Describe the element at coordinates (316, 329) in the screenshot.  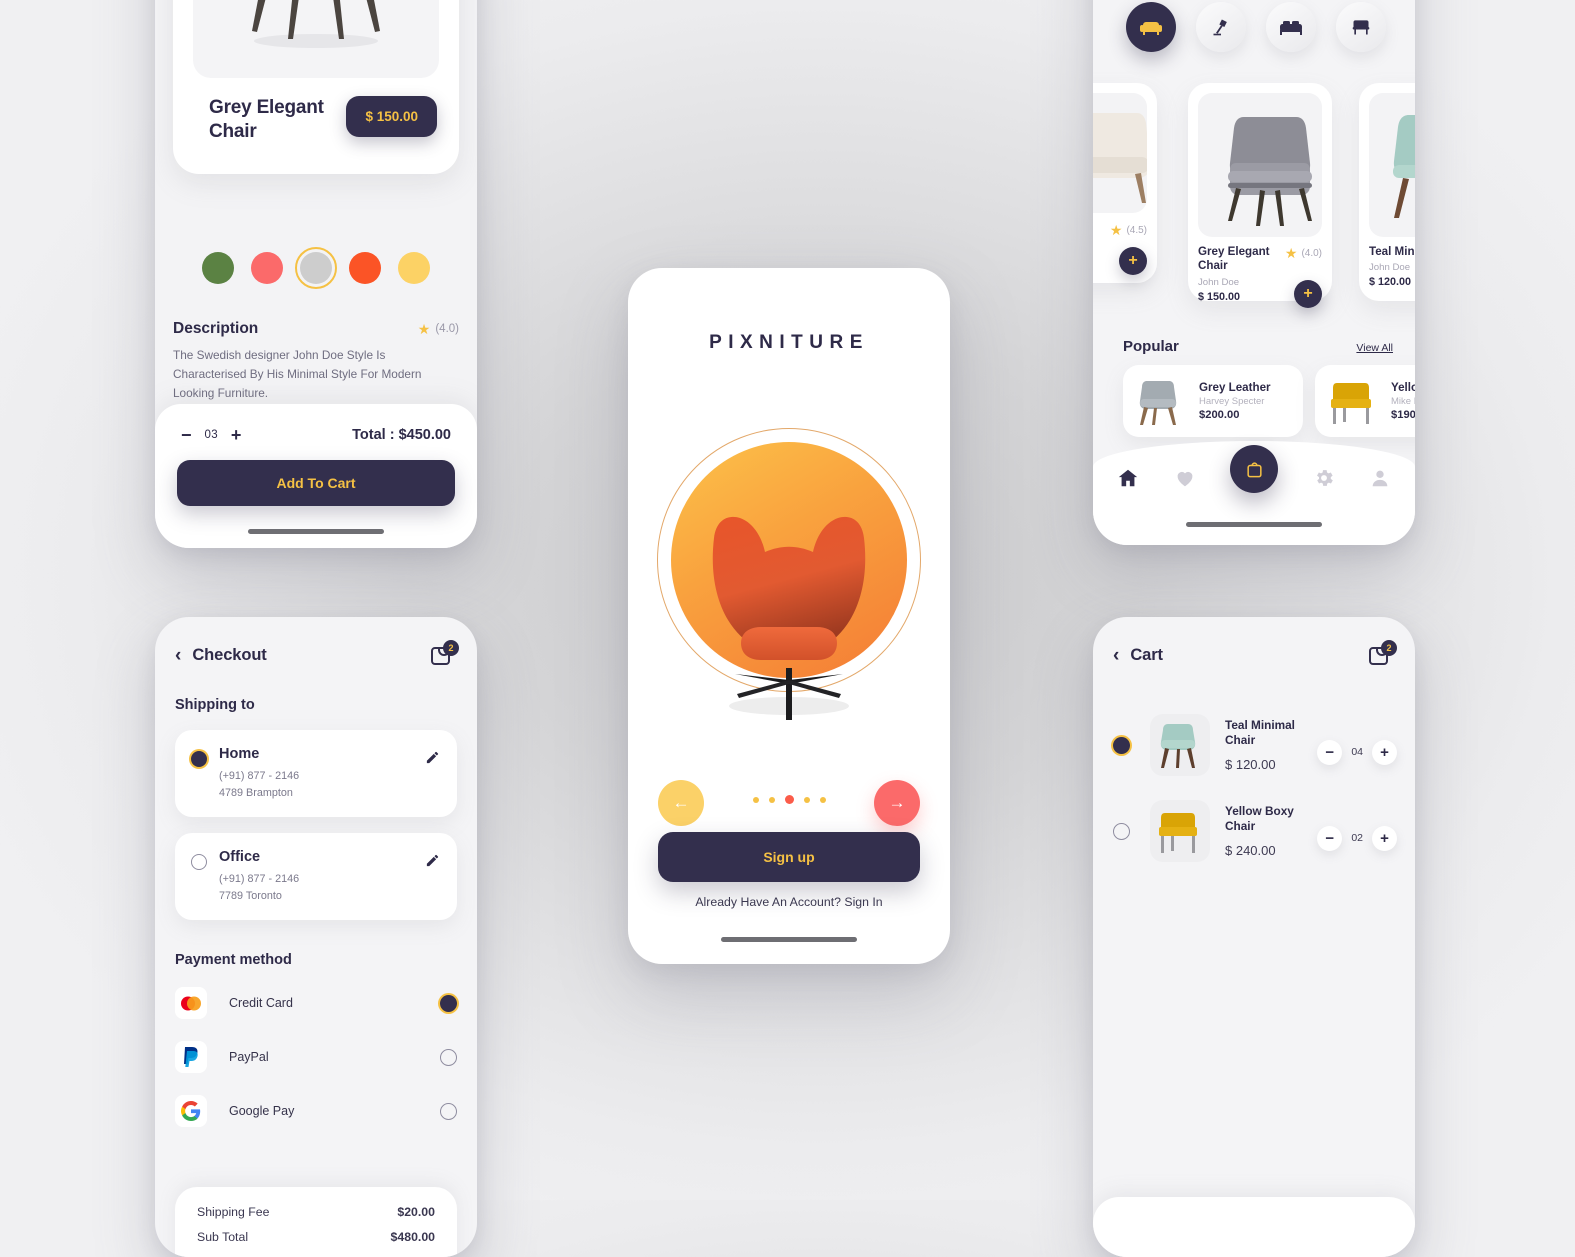
I see `description-header: Description ★ (4.0)` at that location.